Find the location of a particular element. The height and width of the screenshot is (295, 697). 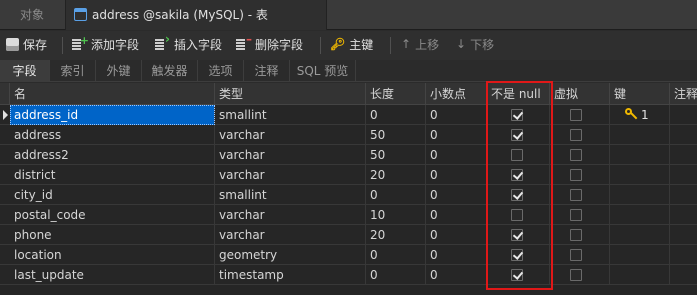

insert-field-button: 插入字段 is located at coordinates (188, 42).